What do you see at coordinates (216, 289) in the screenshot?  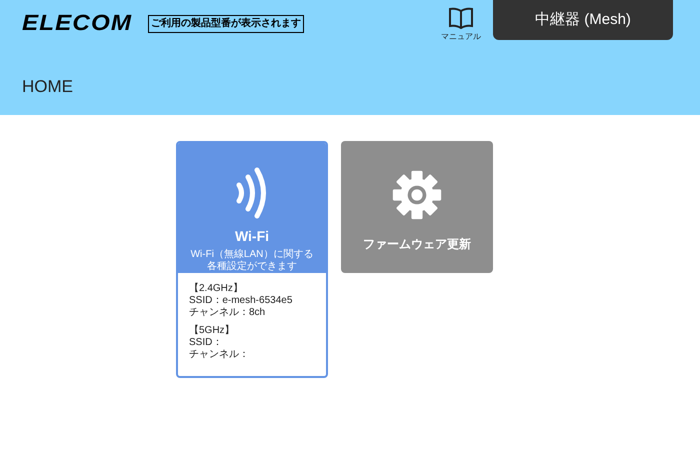 I see `band-heading: 【2.4GHz】` at bounding box center [216, 289].